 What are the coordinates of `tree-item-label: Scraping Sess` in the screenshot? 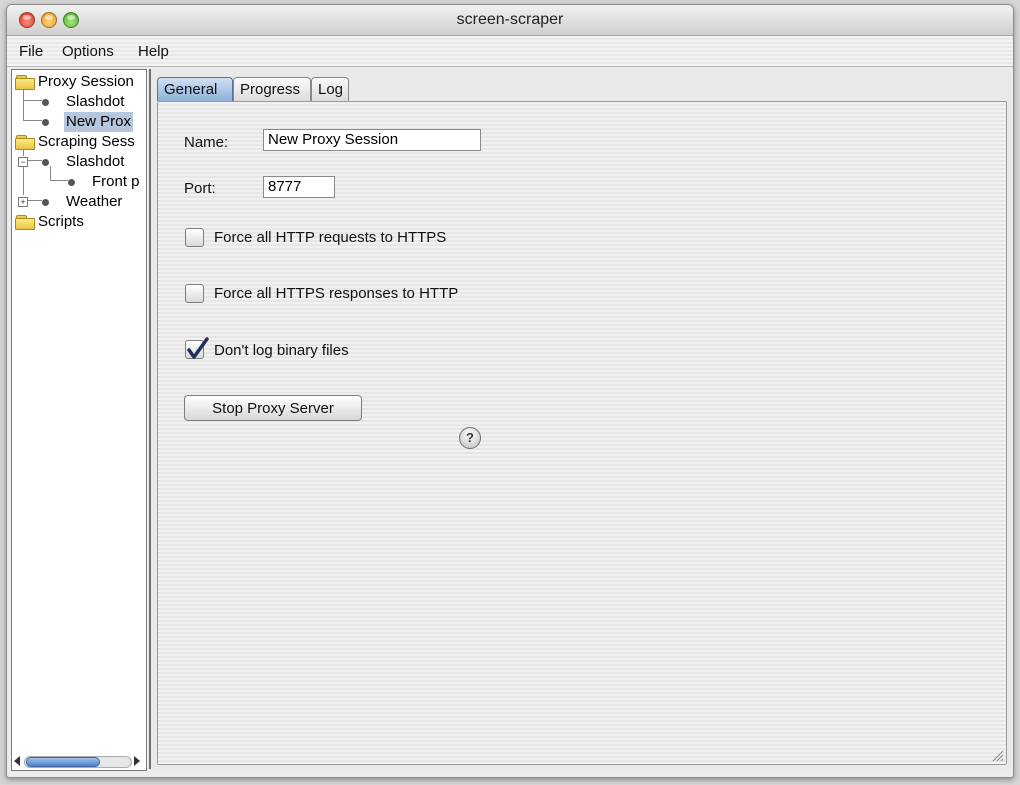 It's located at (86, 141).